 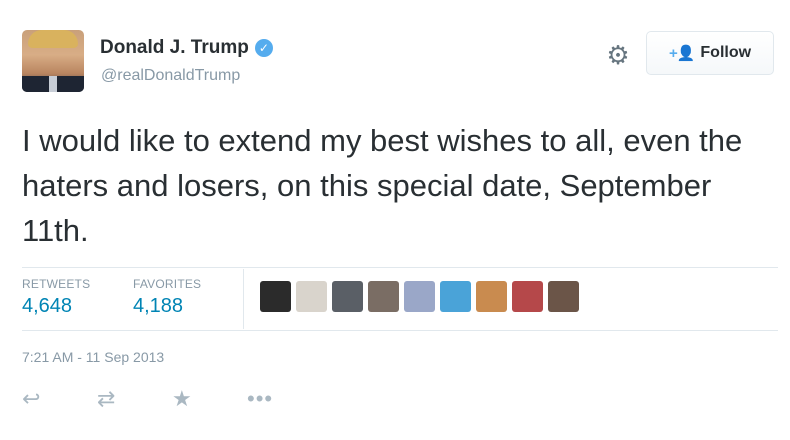 What do you see at coordinates (56, 284) in the screenshot?
I see `retweets-label: RETWEETS` at bounding box center [56, 284].